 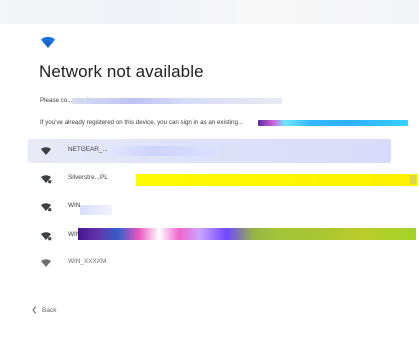 What do you see at coordinates (34, 310) in the screenshot?
I see `chevron-left-icon` at bounding box center [34, 310].